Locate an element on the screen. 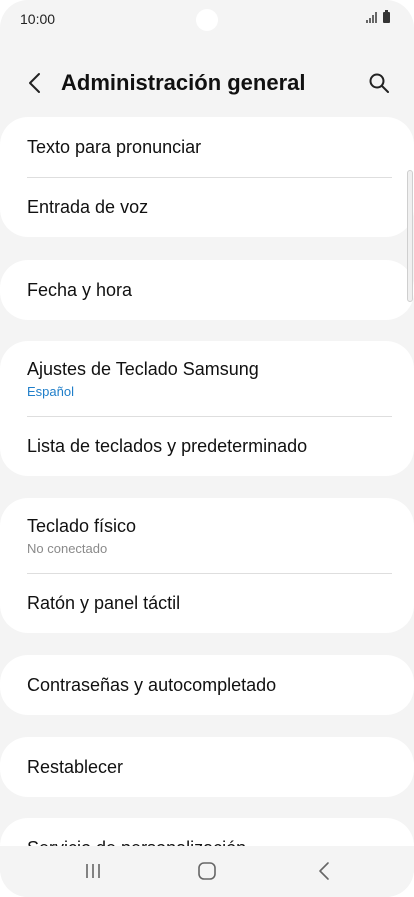  item-subtext: No conectado is located at coordinates (67, 548).